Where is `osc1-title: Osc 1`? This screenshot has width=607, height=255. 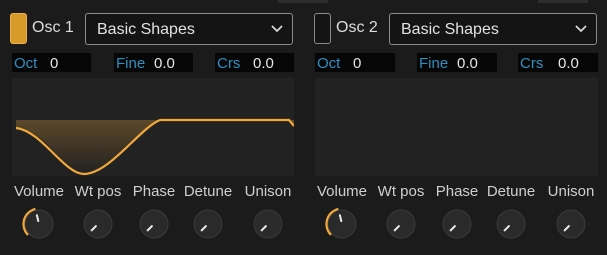
osc1-title: Osc 1 is located at coordinates (53, 27).